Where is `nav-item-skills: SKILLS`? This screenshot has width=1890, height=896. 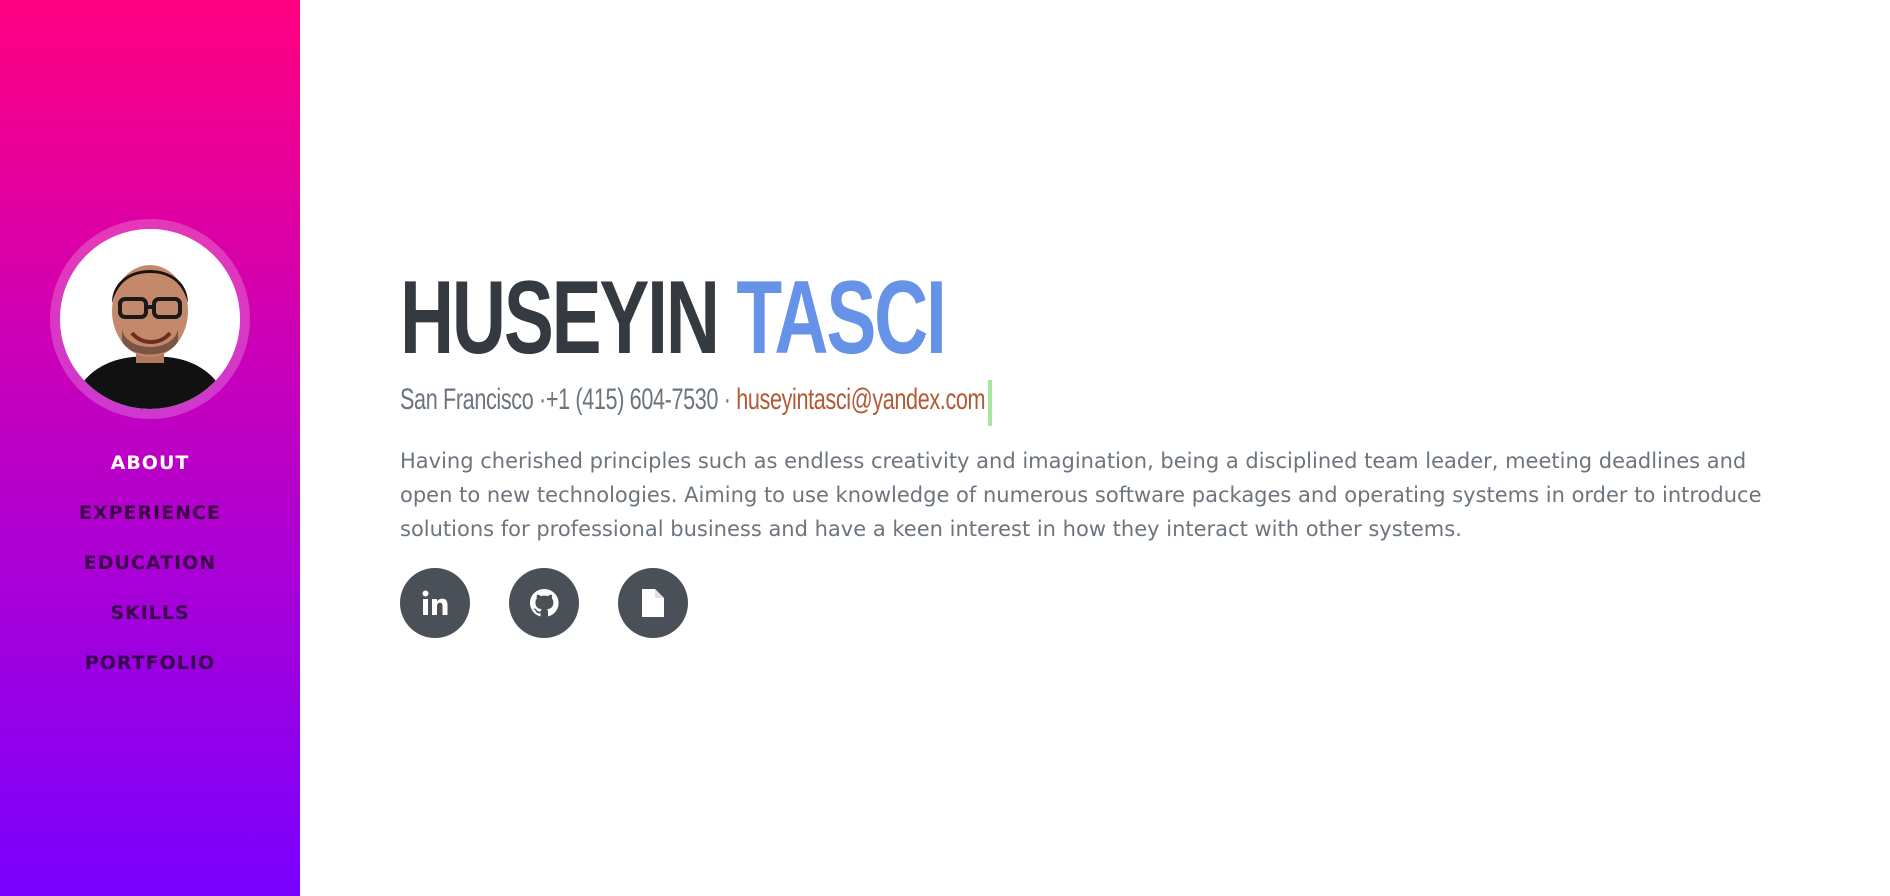 nav-item-skills: SKILLS is located at coordinates (150, 623).